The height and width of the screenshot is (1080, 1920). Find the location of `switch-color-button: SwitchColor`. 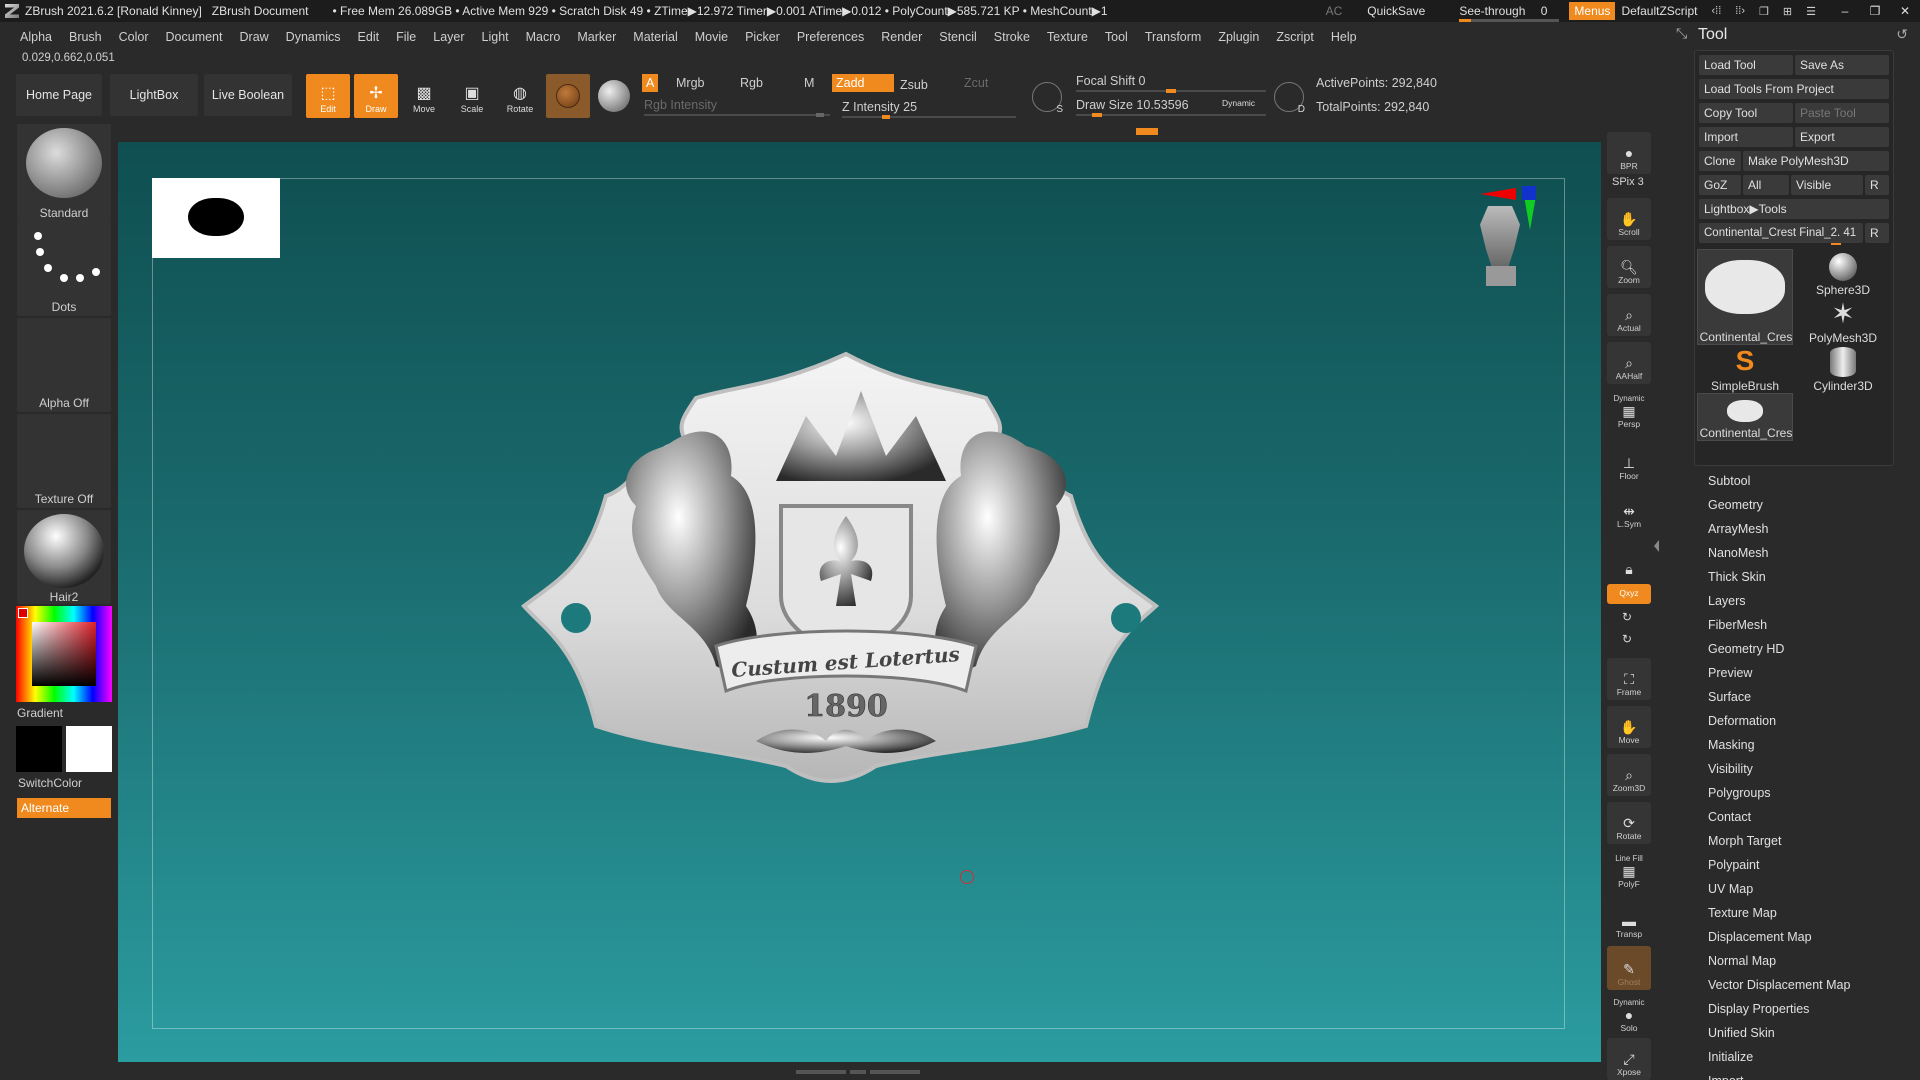

switch-color-button: SwitchColor is located at coordinates (50, 783).